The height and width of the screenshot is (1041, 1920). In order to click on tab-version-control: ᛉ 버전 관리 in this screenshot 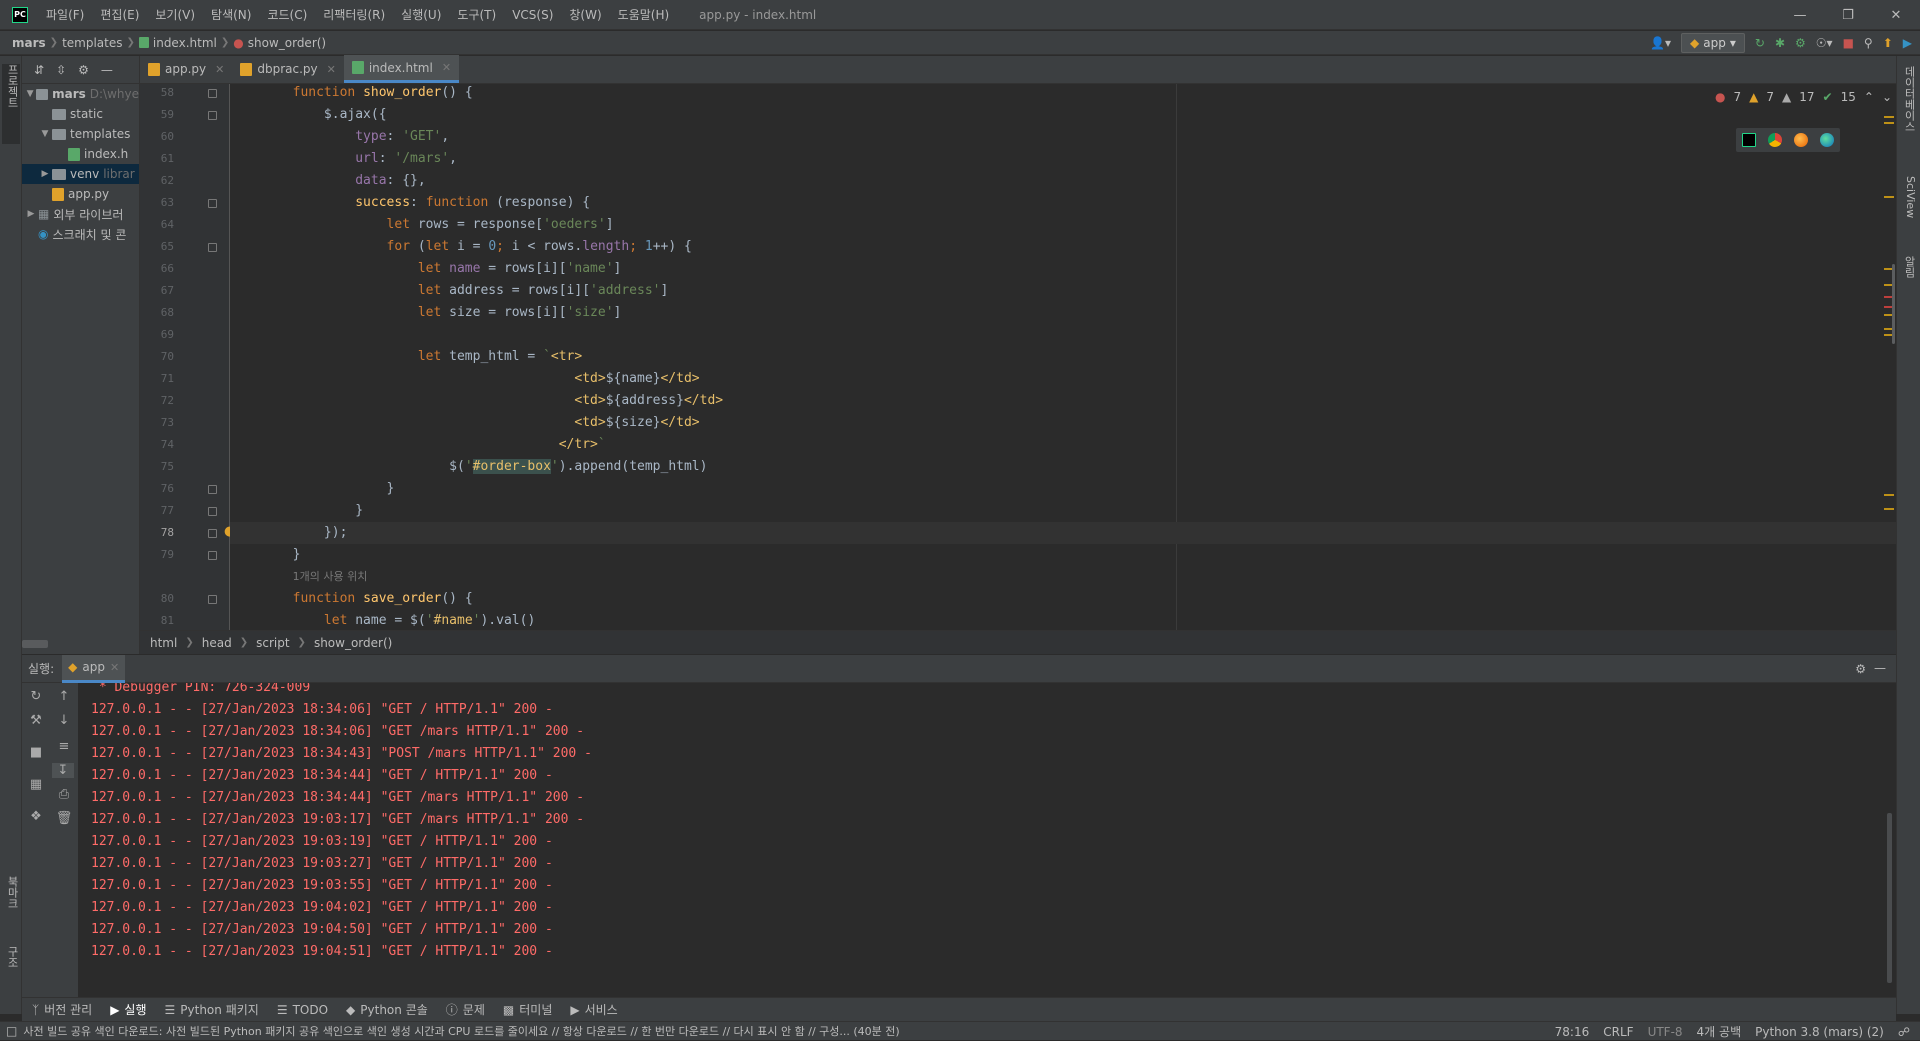, I will do `click(62, 1009)`.